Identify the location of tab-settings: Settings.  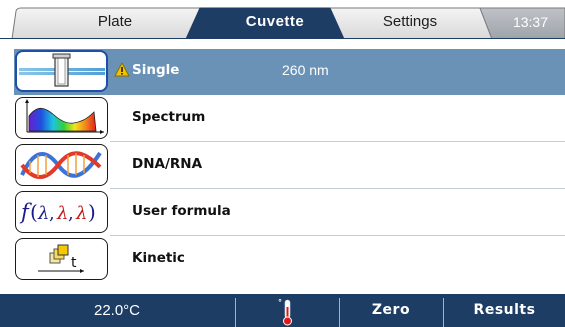
(410, 22).